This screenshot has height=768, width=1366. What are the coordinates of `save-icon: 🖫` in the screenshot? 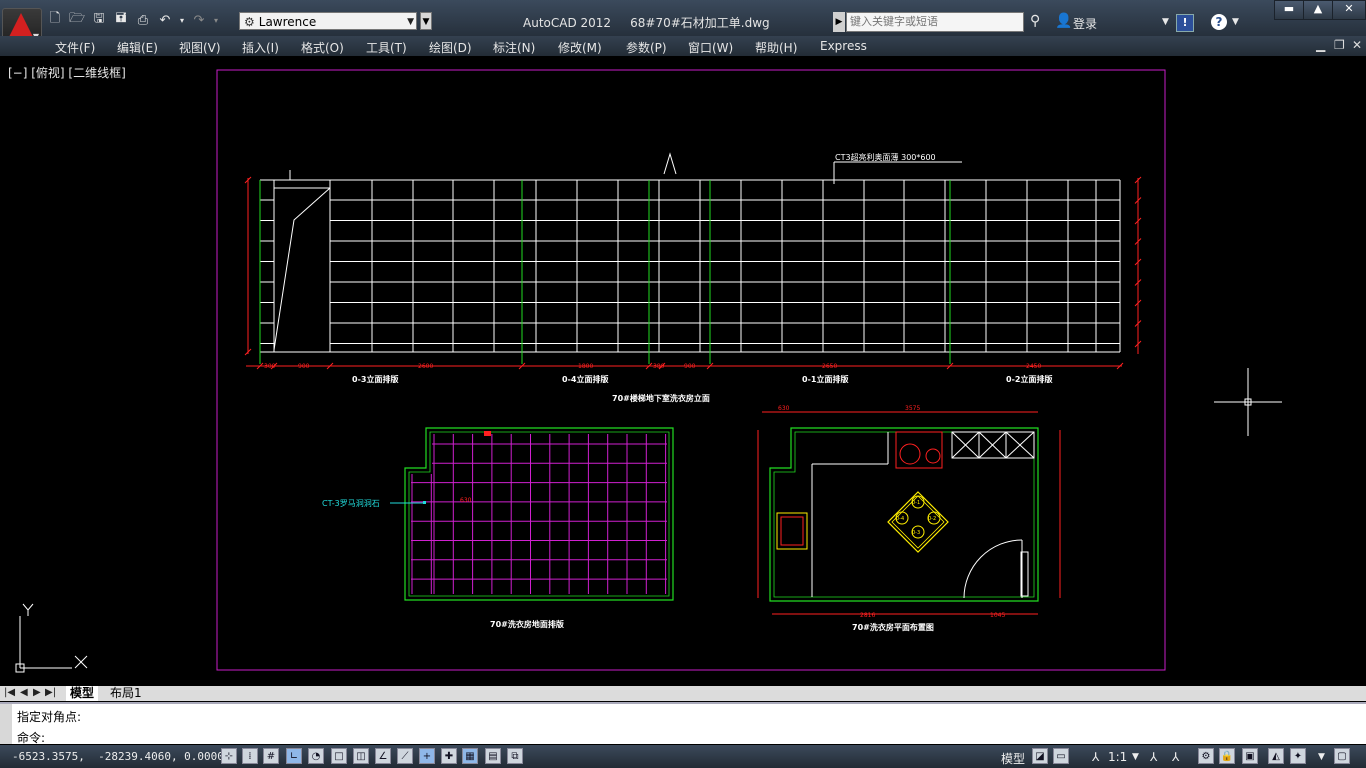 It's located at (99, 20).